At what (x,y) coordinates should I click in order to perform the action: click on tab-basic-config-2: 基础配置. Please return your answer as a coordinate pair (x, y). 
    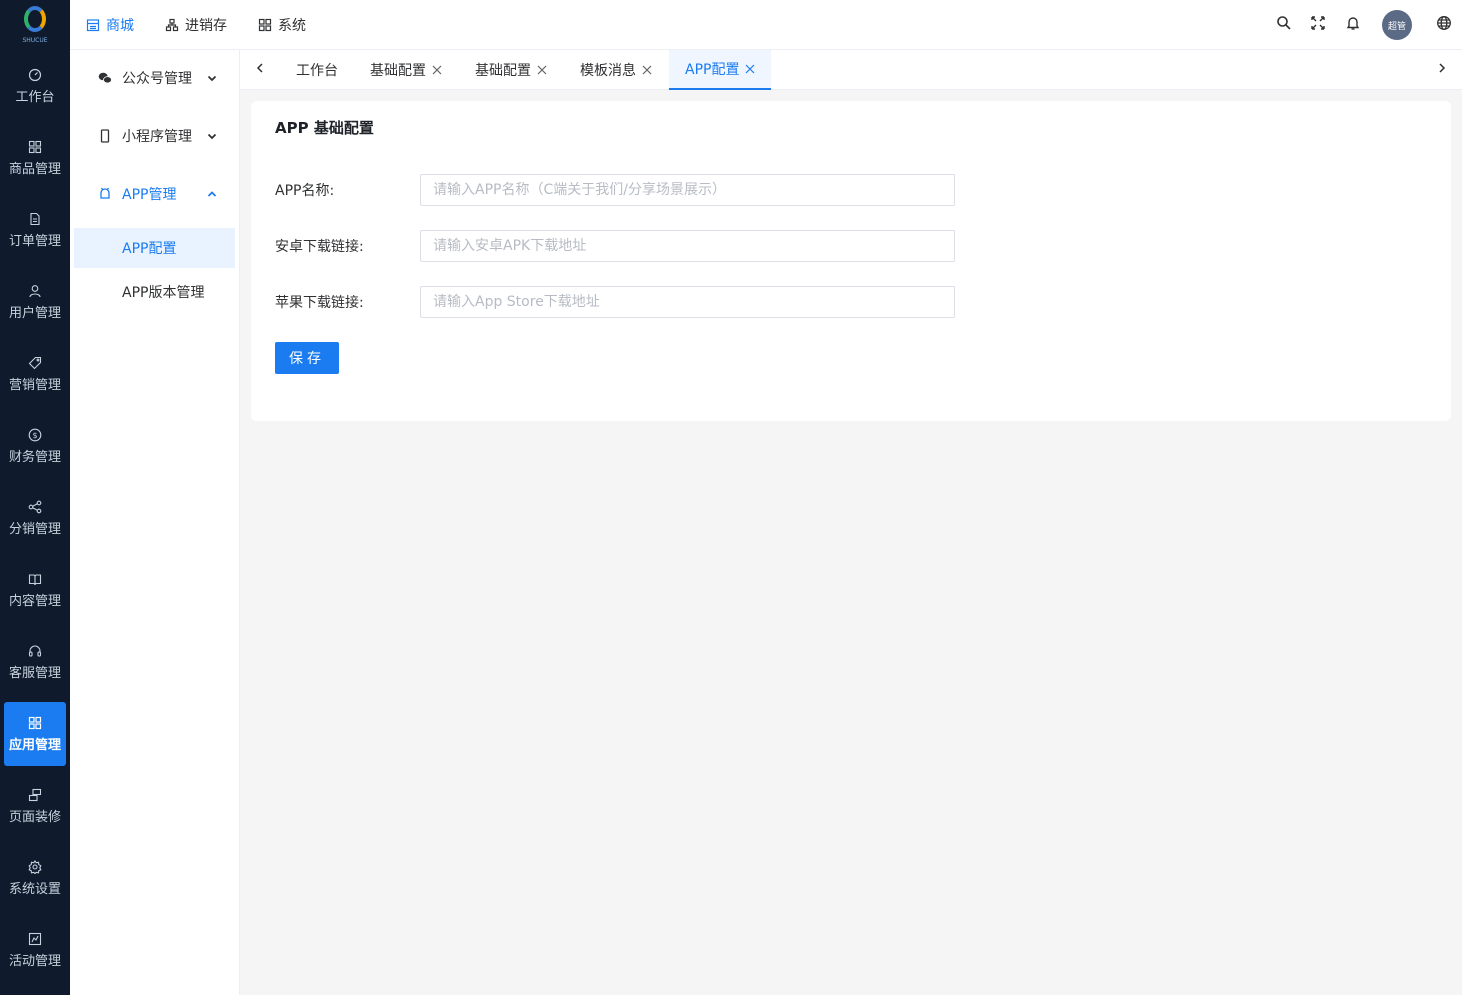
    Looking at the image, I should click on (511, 70).